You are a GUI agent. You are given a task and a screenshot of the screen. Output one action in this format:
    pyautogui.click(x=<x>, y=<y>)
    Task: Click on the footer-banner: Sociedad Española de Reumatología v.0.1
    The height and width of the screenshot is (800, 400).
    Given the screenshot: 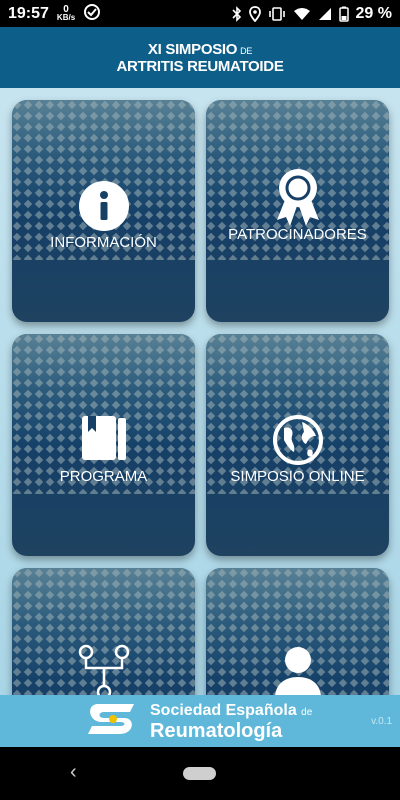 What is the action you would take?
    pyautogui.click(x=200, y=721)
    